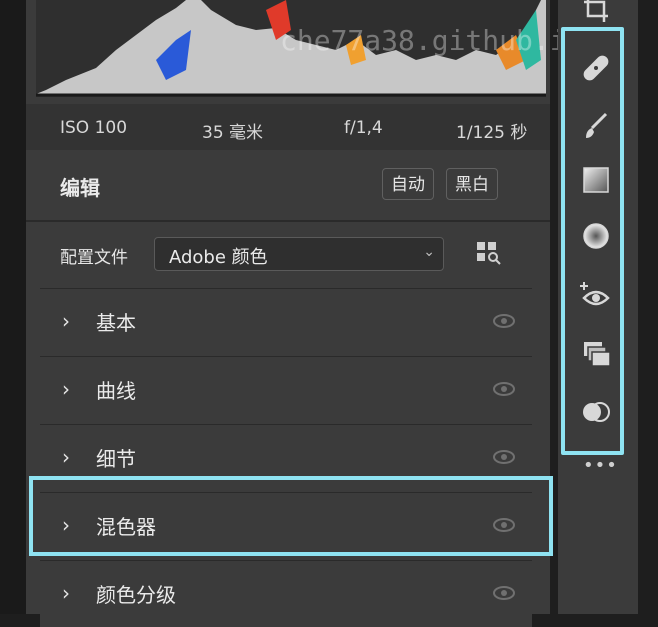  I want to click on auto-button: 自动, so click(408, 184).